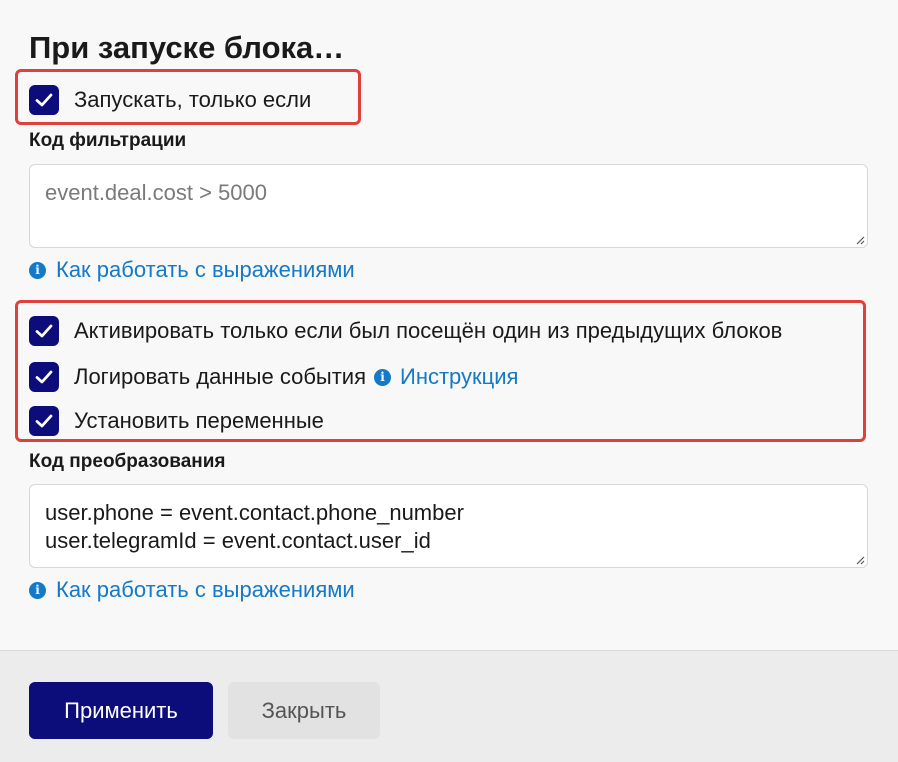 The width and height of the screenshot is (898, 762). I want to click on run-only-if-checkbox, so click(44, 100).